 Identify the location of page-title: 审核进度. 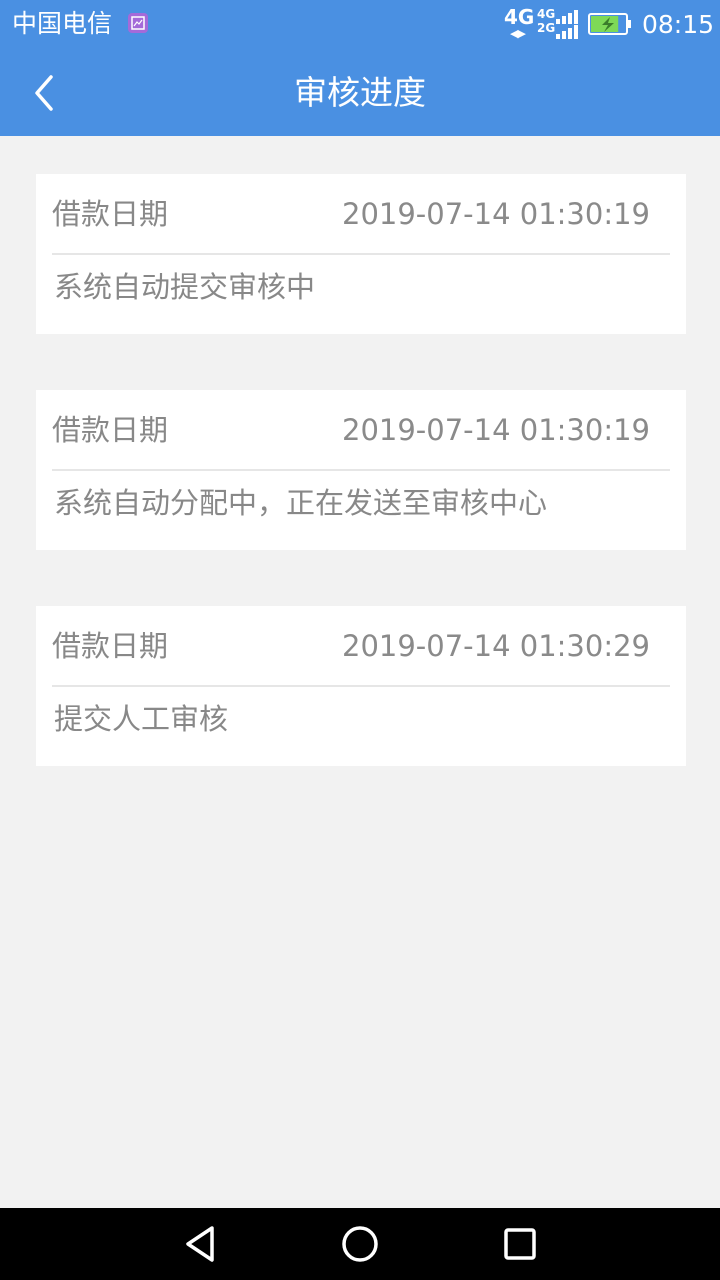
(360, 92).